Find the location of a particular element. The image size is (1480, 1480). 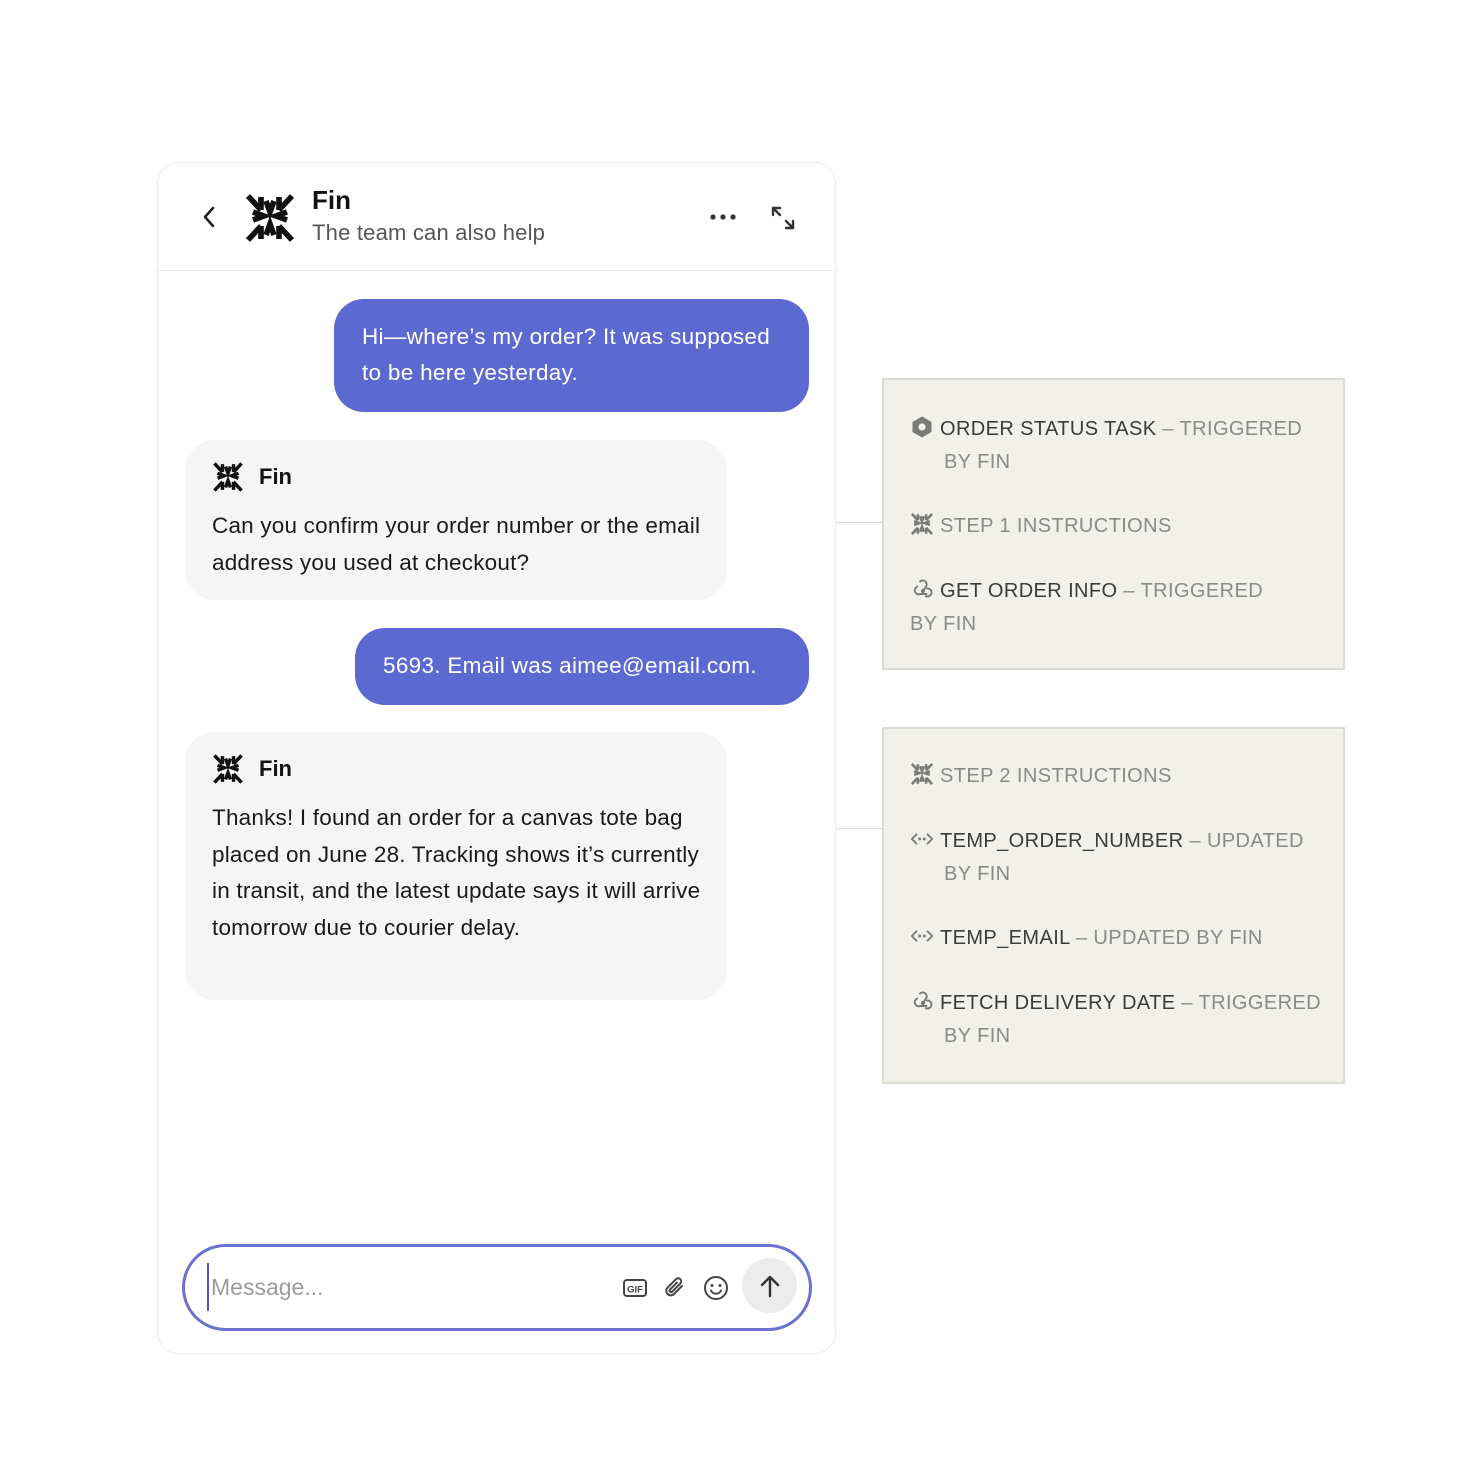

ellipsis-icon is located at coordinates (723, 217).